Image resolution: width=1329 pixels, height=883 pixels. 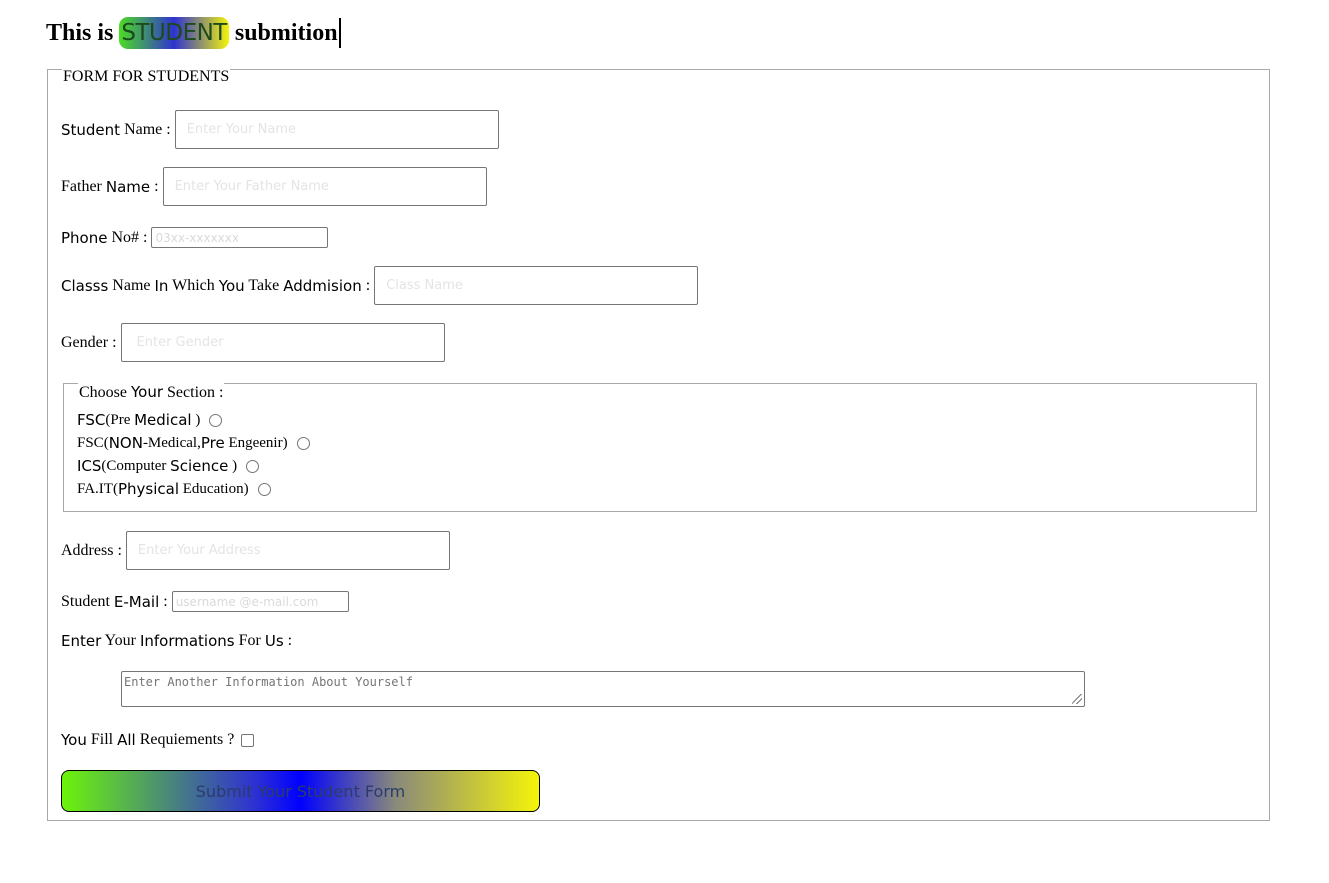 What do you see at coordinates (128, 186) in the screenshot?
I see `father-name-label-bold: Name` at bounding box center [128, 186].